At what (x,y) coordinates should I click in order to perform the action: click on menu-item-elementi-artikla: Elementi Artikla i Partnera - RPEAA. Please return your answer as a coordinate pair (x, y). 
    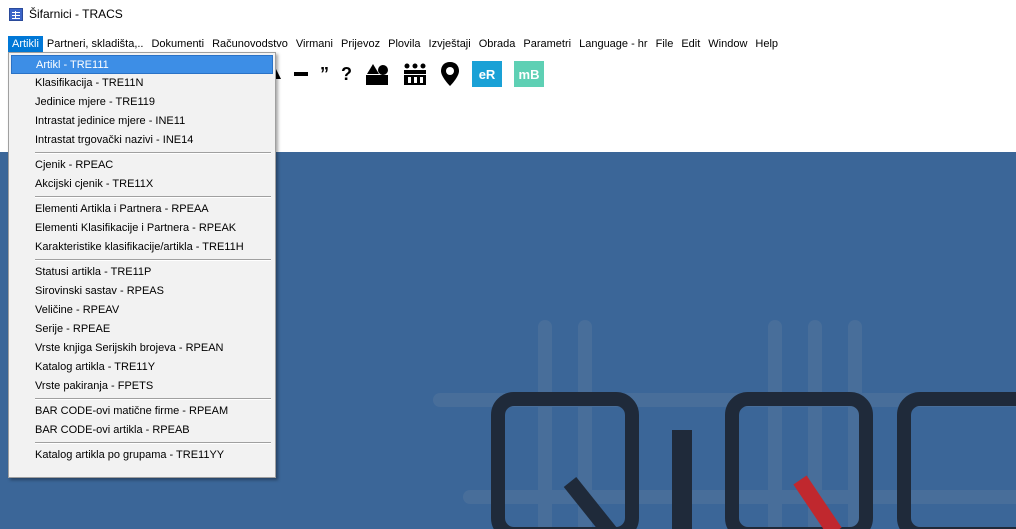
    Looking at the image, I should click on (142, 209).